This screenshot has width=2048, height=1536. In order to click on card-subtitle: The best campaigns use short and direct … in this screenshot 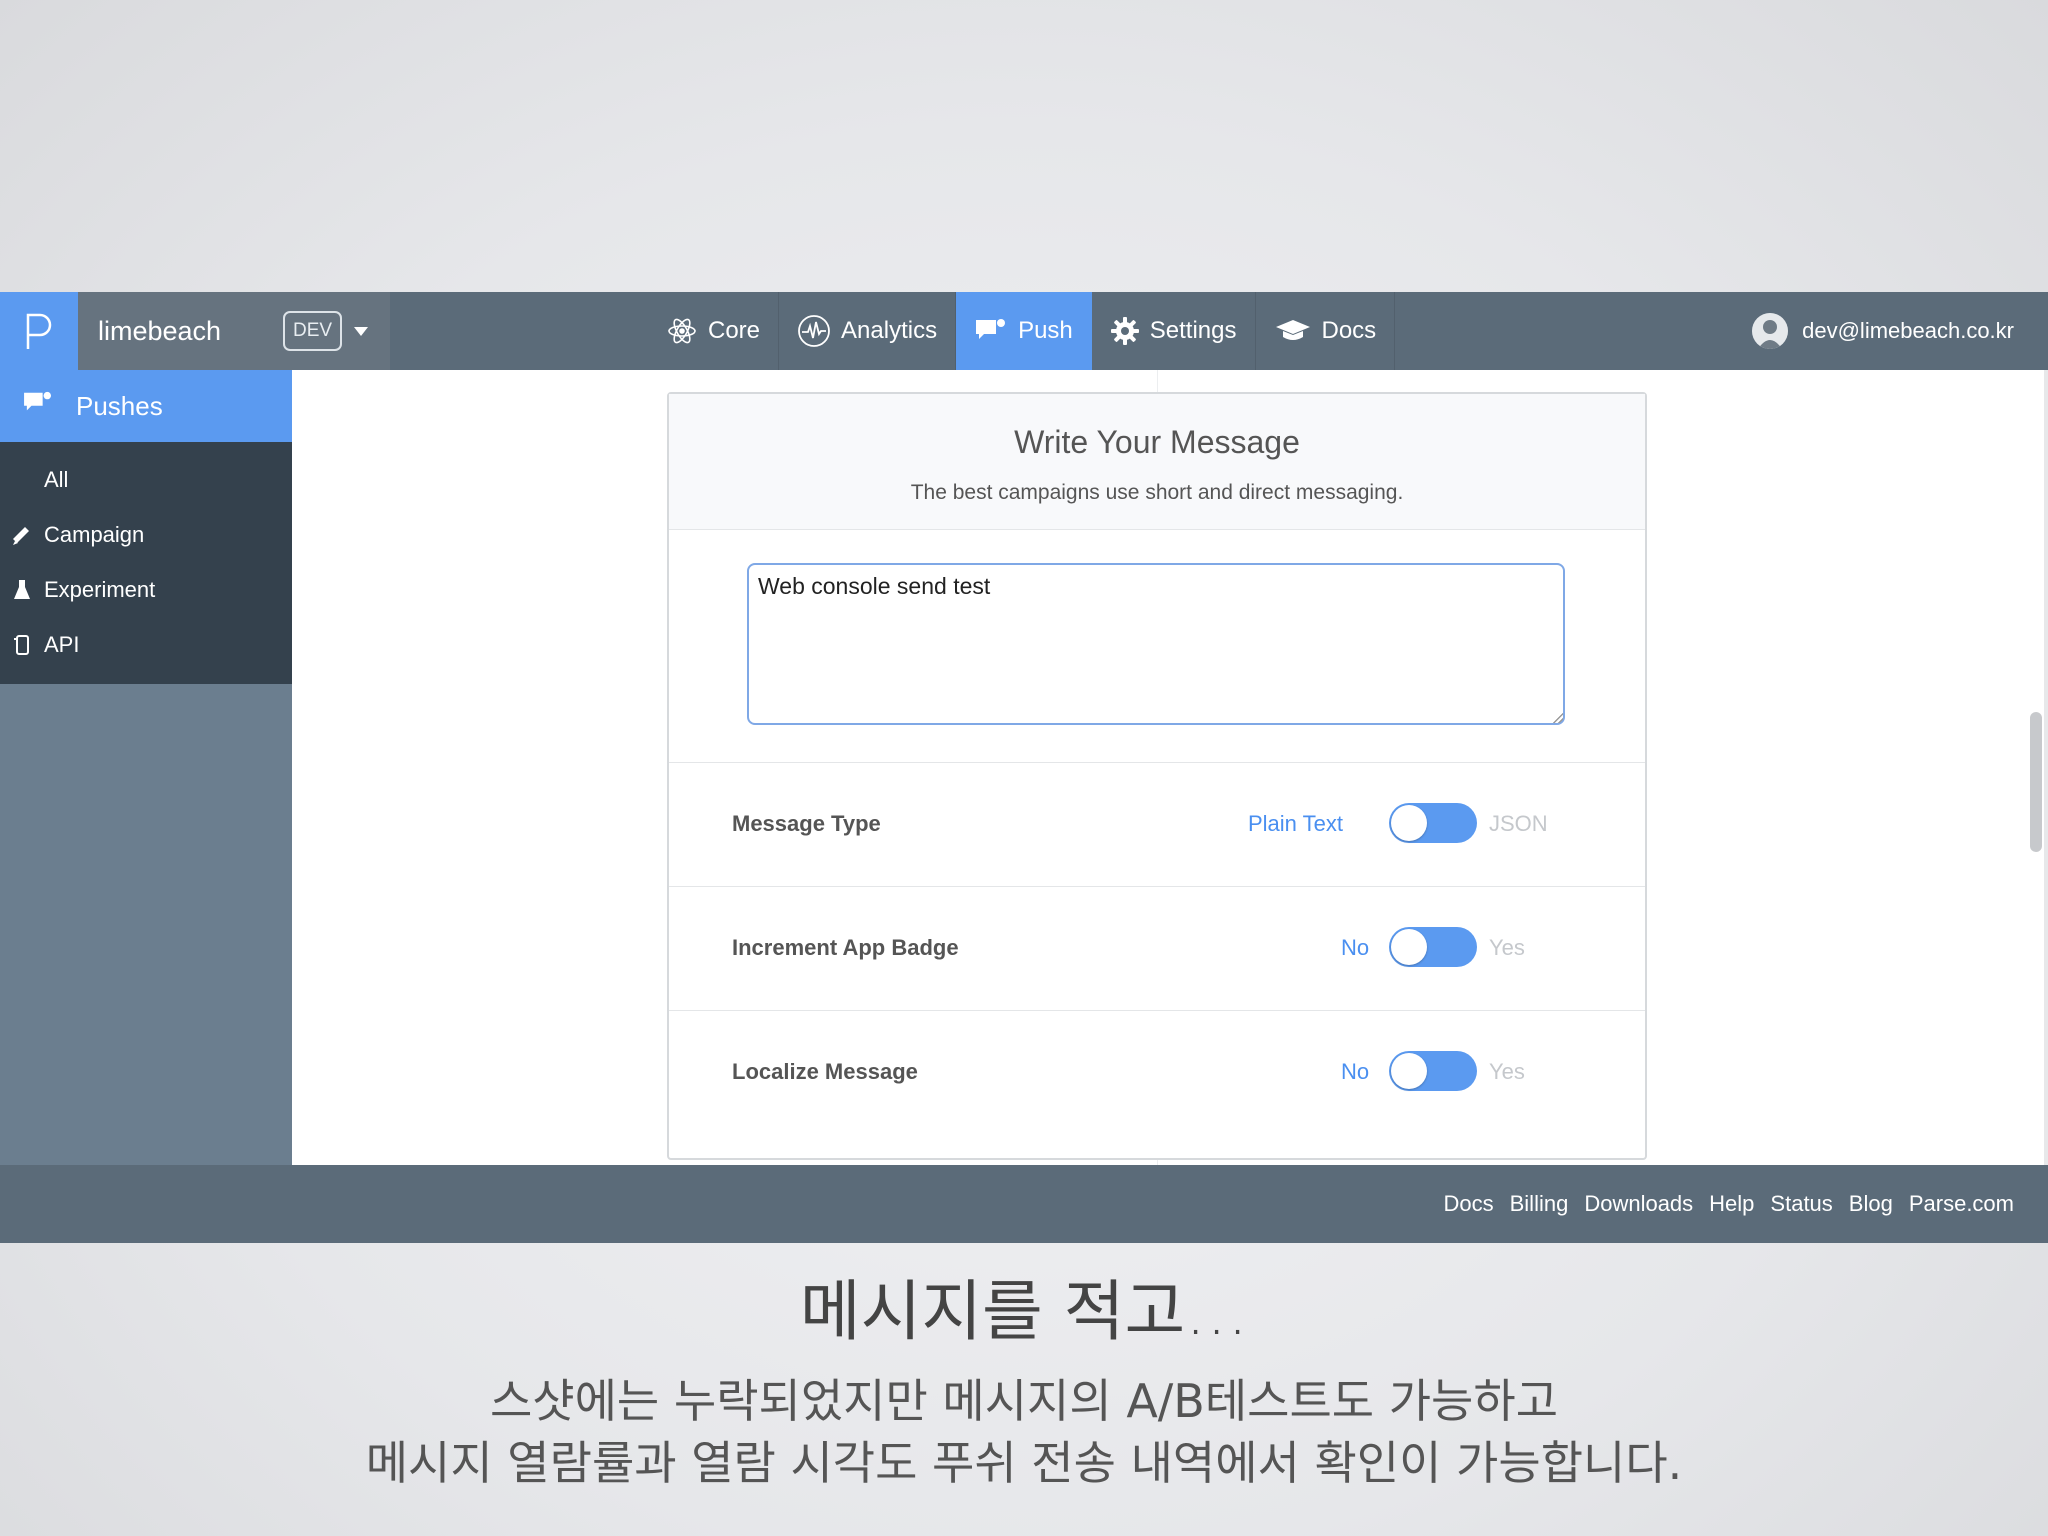, I will do `click(1157, 492)`.